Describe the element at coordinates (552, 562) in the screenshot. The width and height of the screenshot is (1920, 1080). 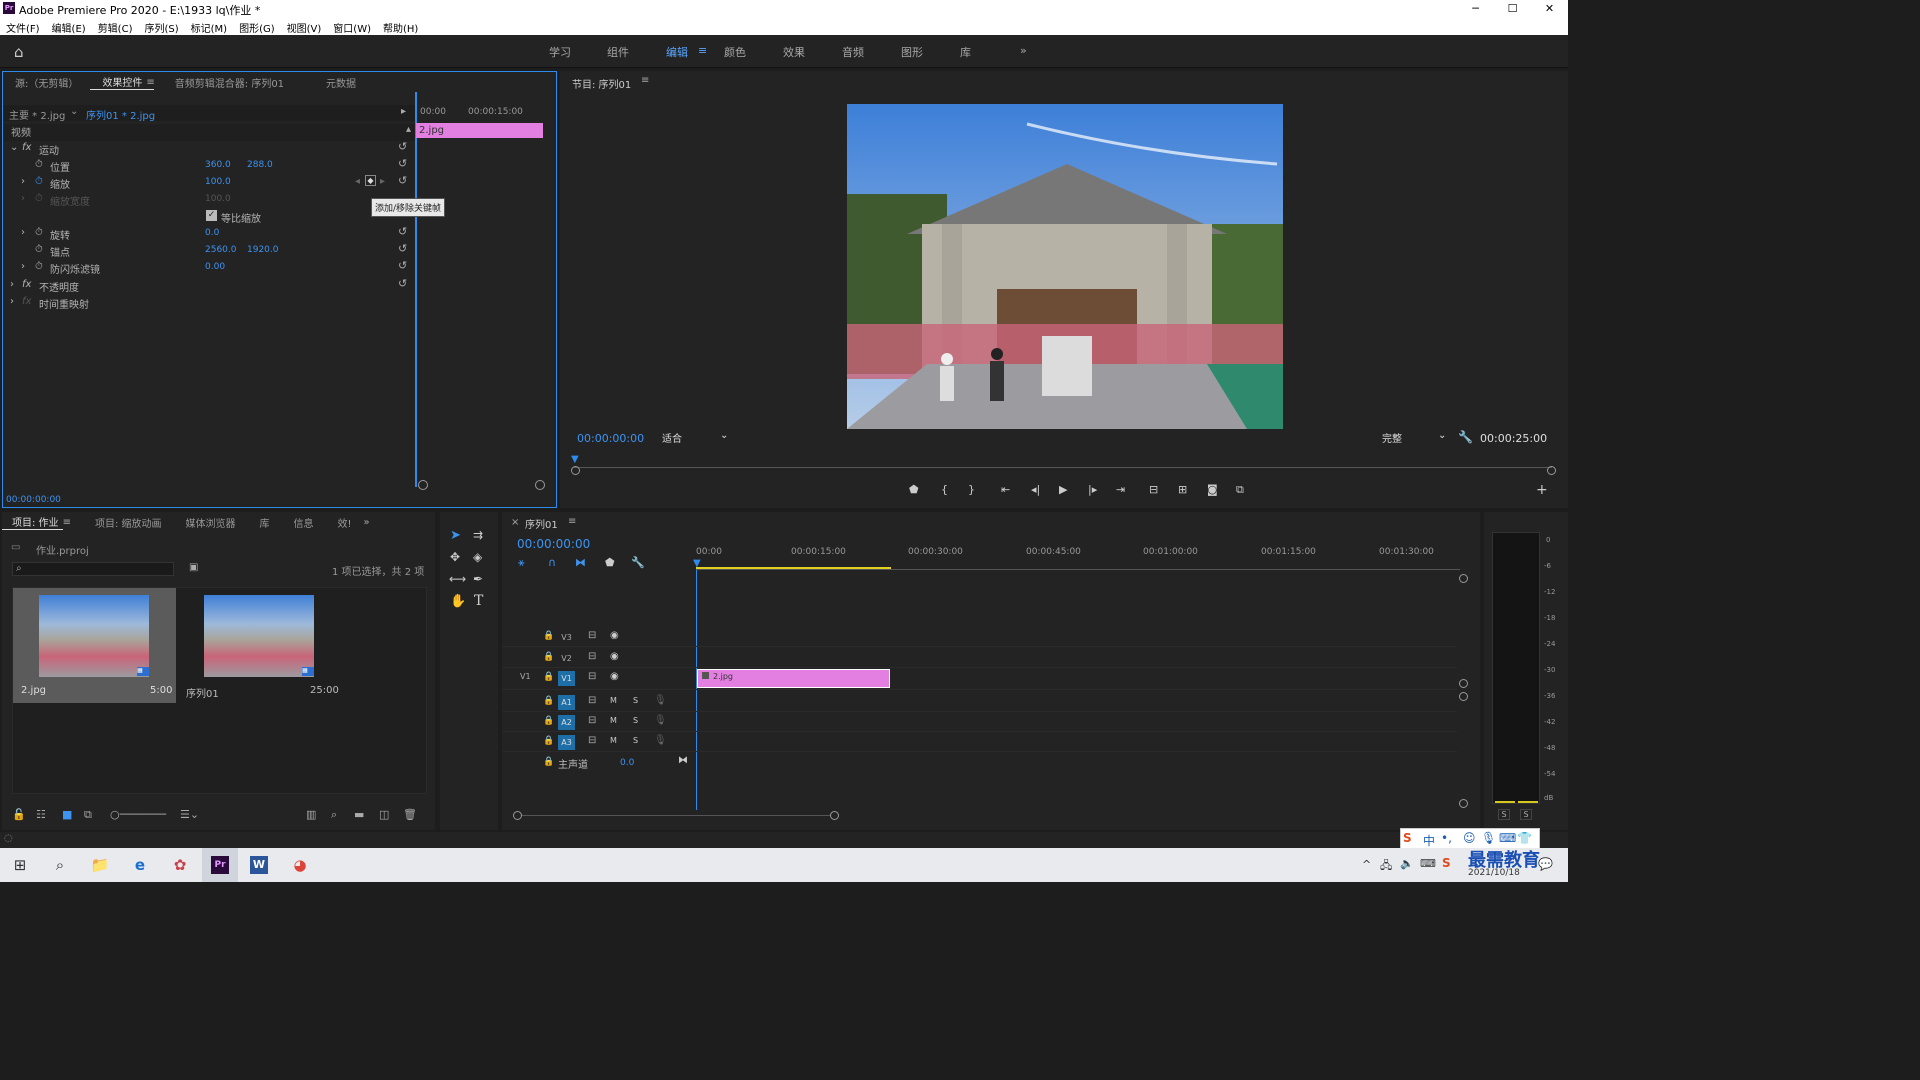
I see `snap-icon: ∩` at that location.